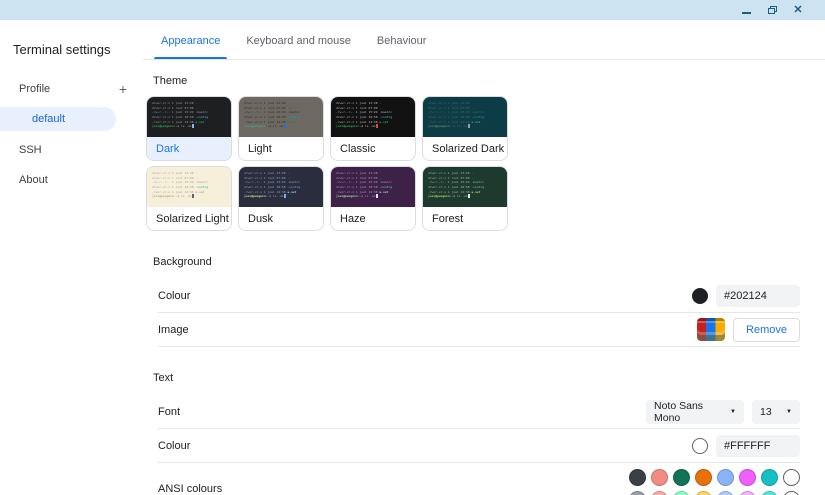  I want to click on close-button: ✕, so click(798, 10).